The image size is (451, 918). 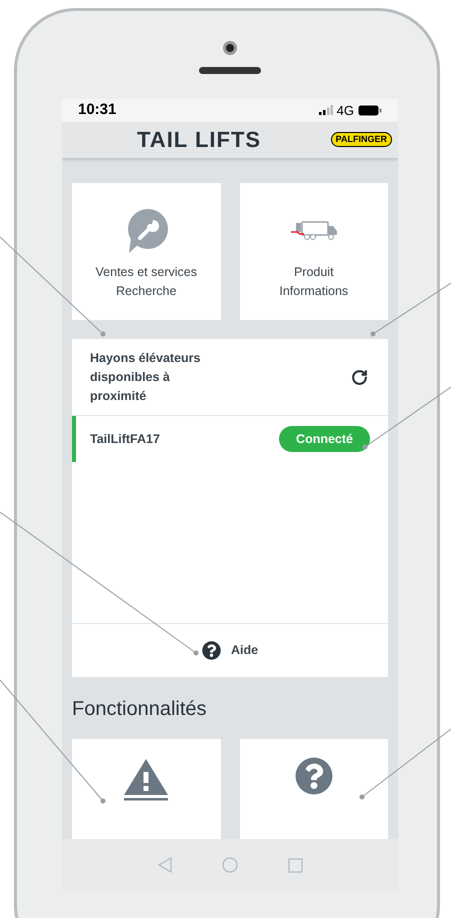 I want to click on signal-icon, so click(x=325, y=110).